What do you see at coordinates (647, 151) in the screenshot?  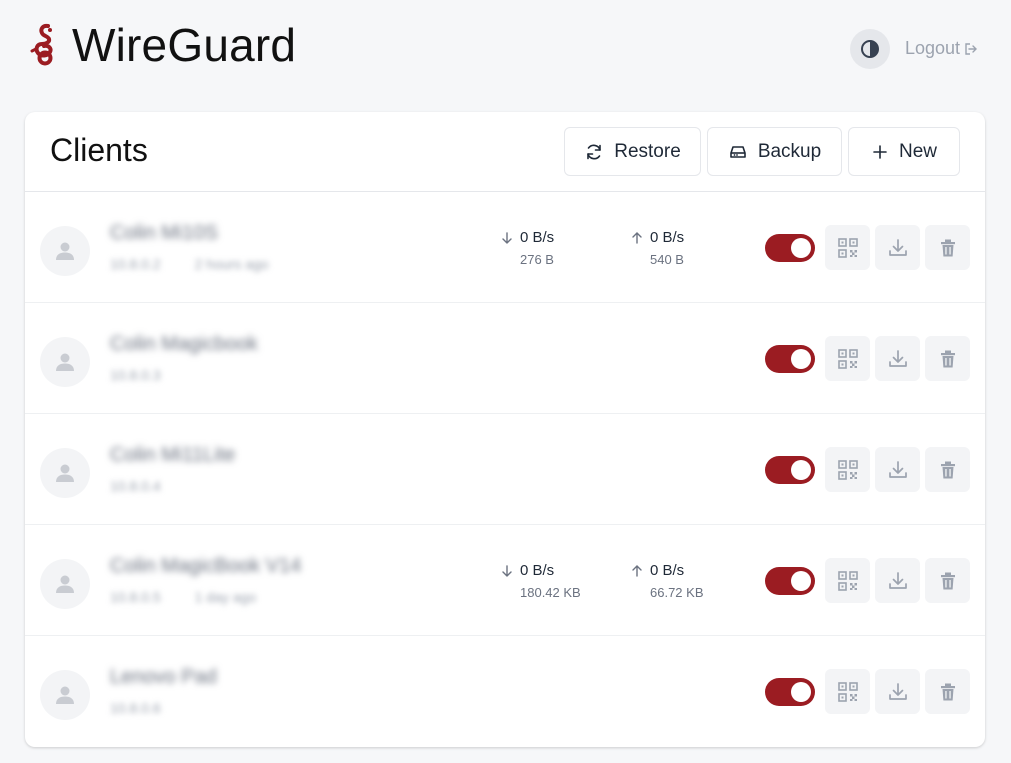 I see `restore-label: Restore` at bounding box center [647, 151].